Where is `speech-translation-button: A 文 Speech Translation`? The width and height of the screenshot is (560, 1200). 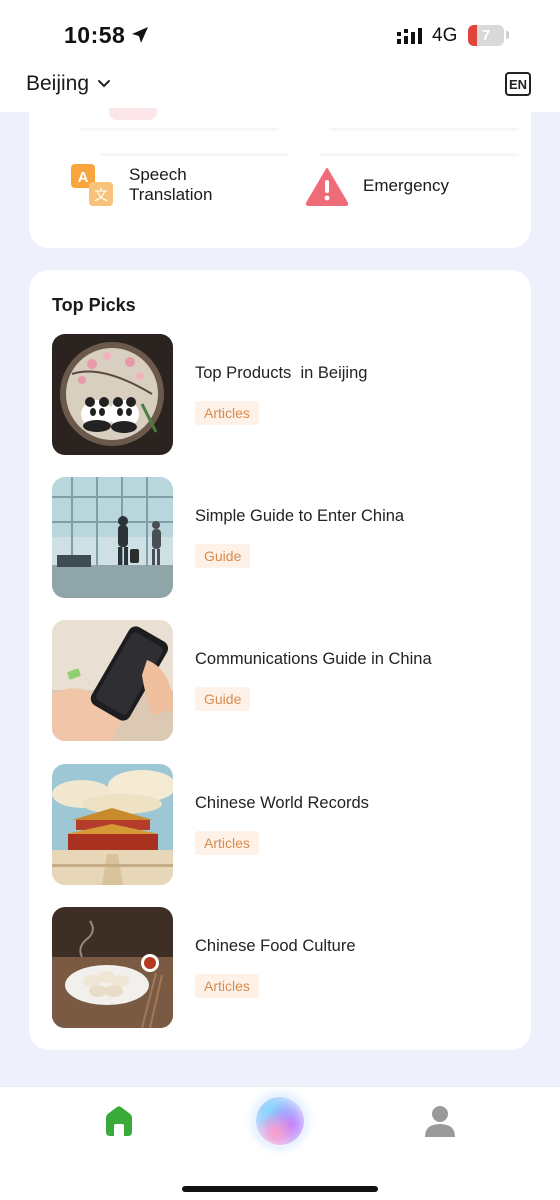
speech-translation-button: A 文 Speech Translation is located at coordinates (140, 185).